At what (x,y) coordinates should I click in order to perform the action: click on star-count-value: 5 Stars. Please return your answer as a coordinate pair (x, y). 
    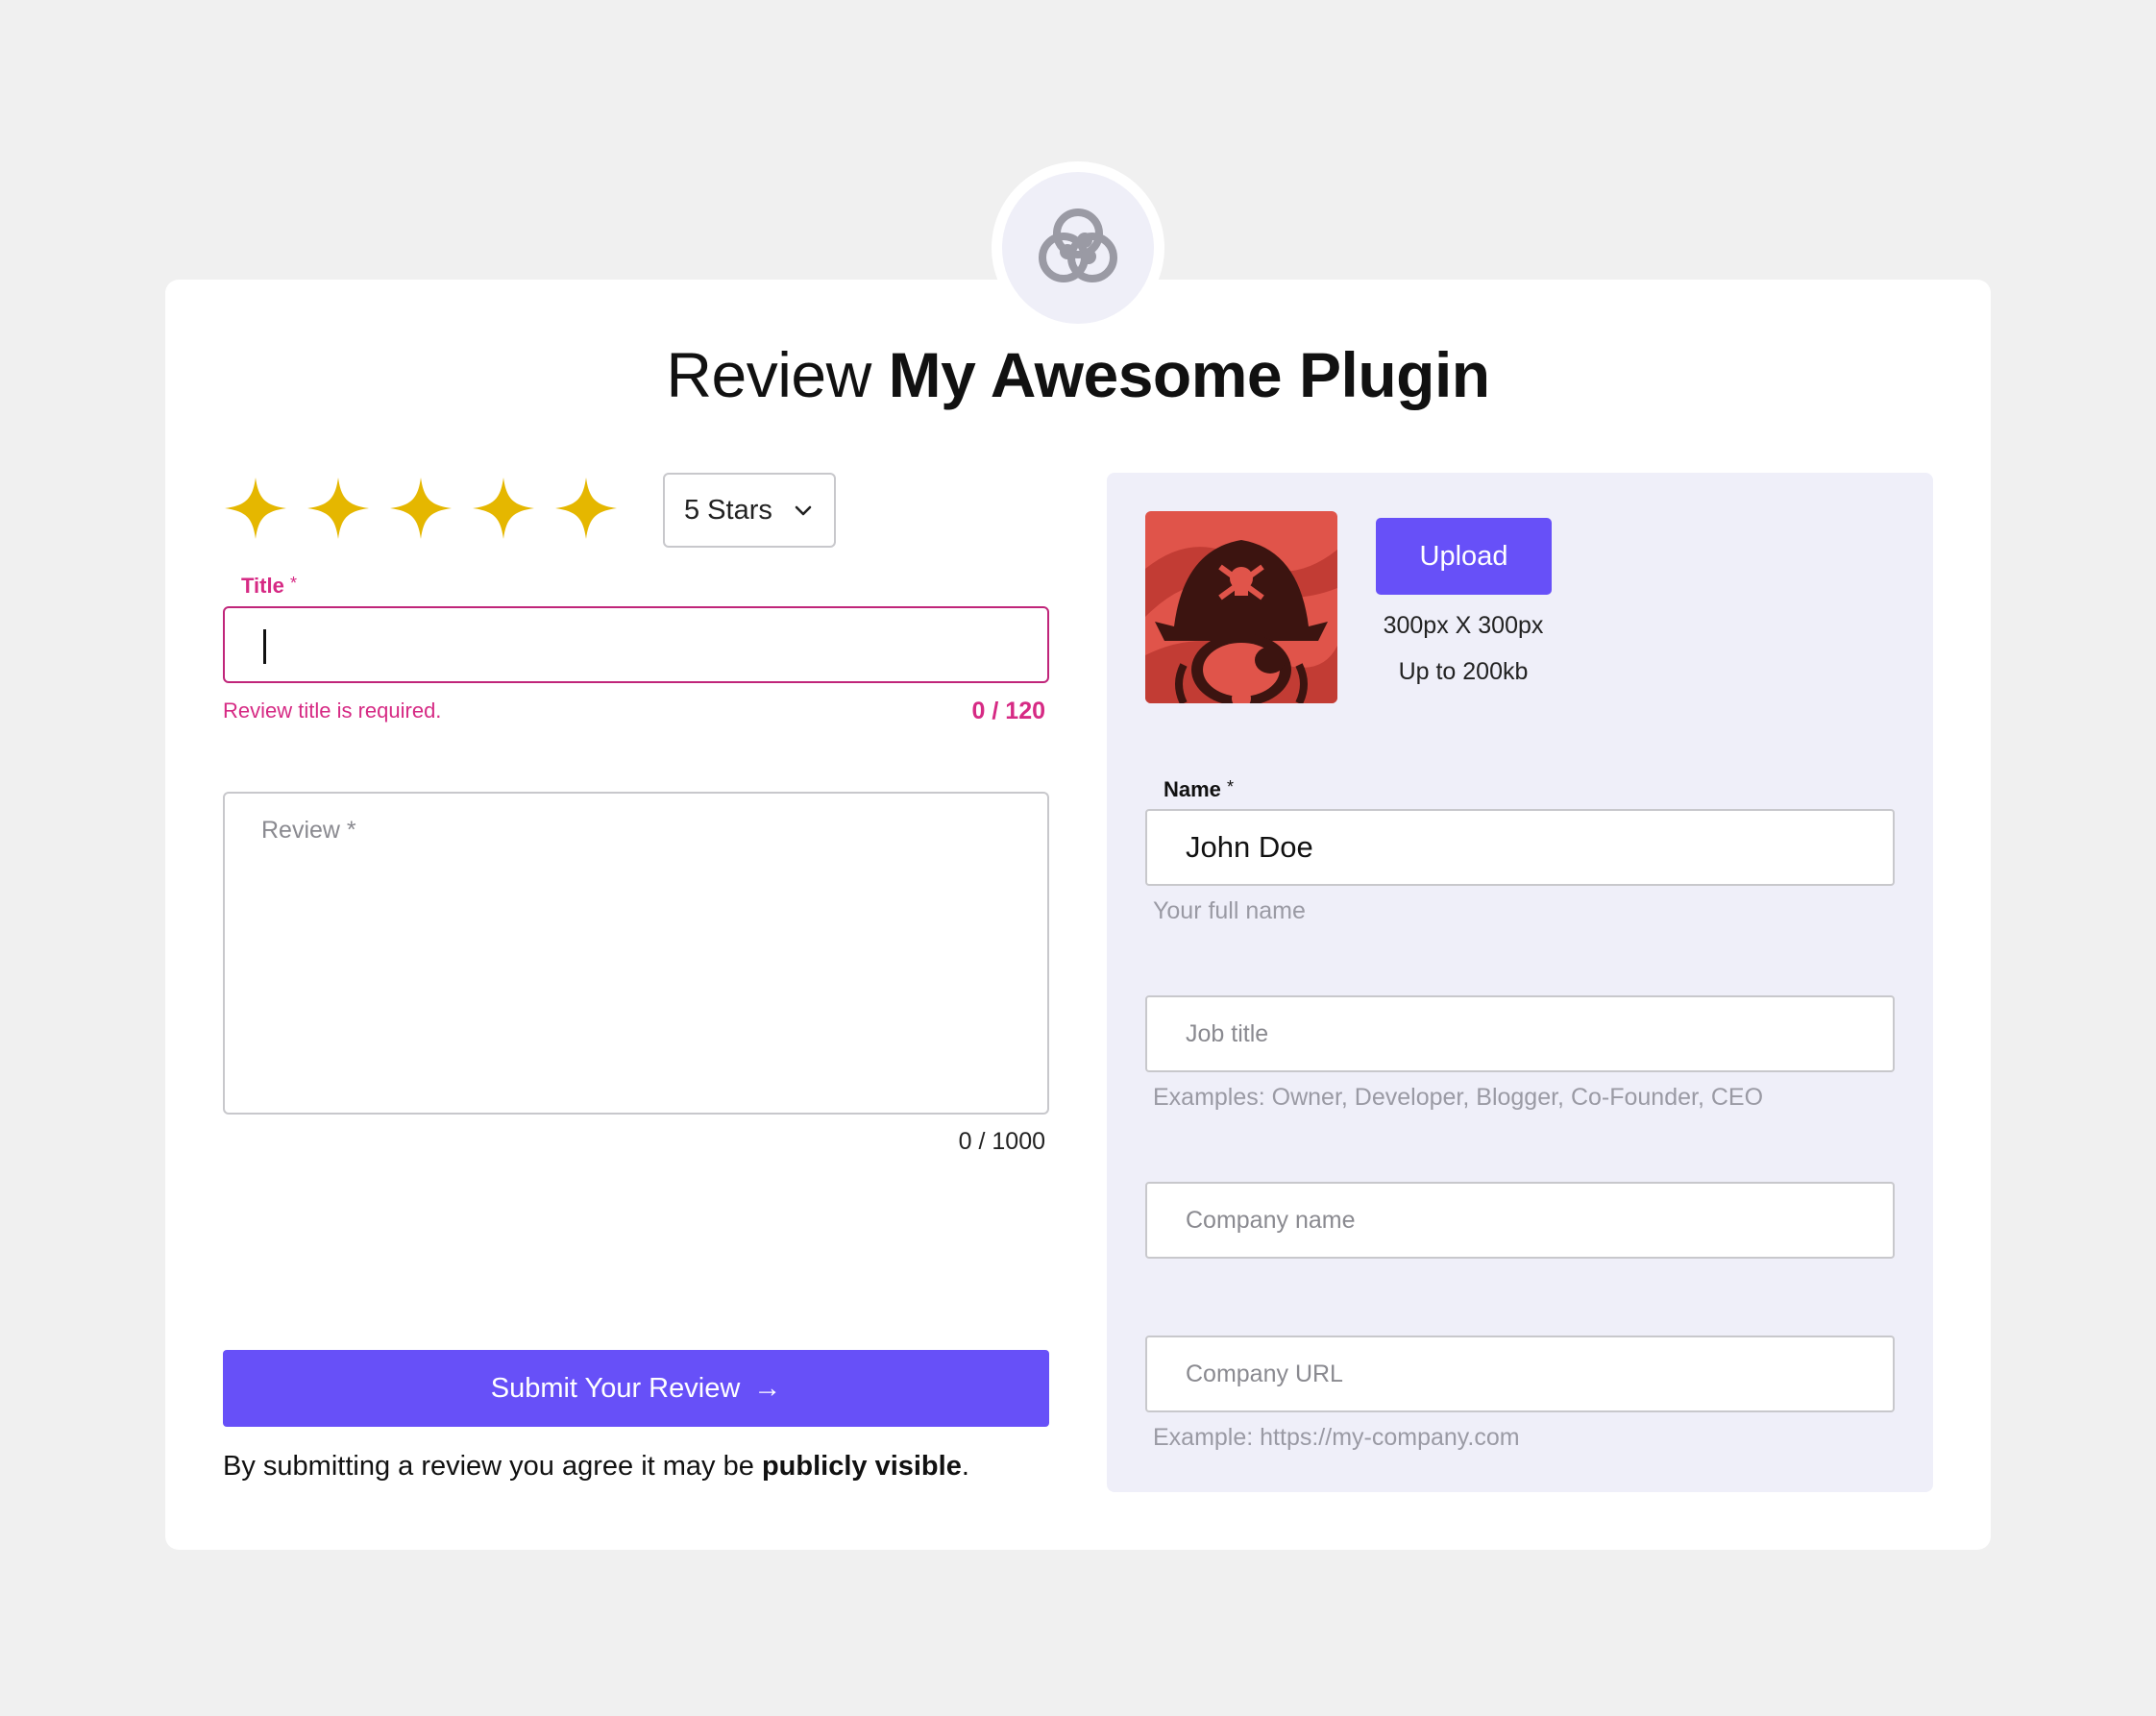
    Looking at the image, I should click on (728, 510).